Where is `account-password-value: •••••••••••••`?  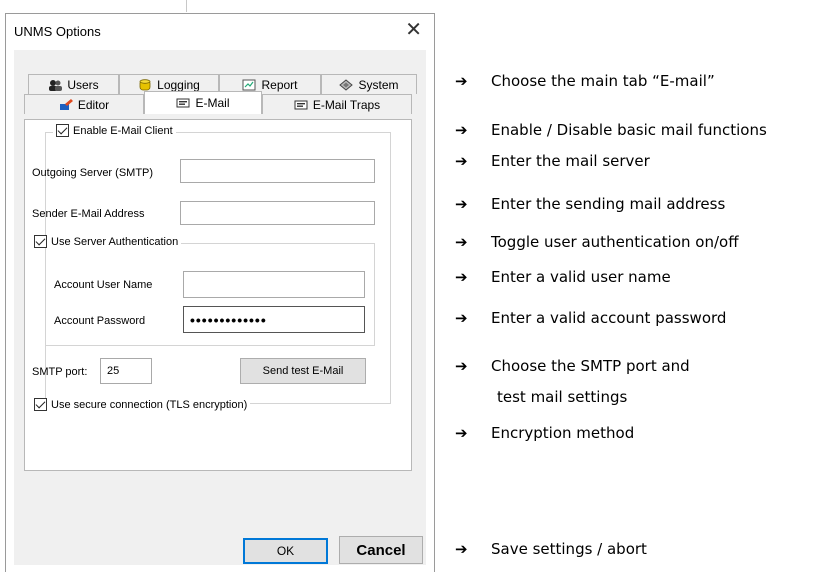 account-password-value: ••••••••••••• is located at coordinates (228, 319).